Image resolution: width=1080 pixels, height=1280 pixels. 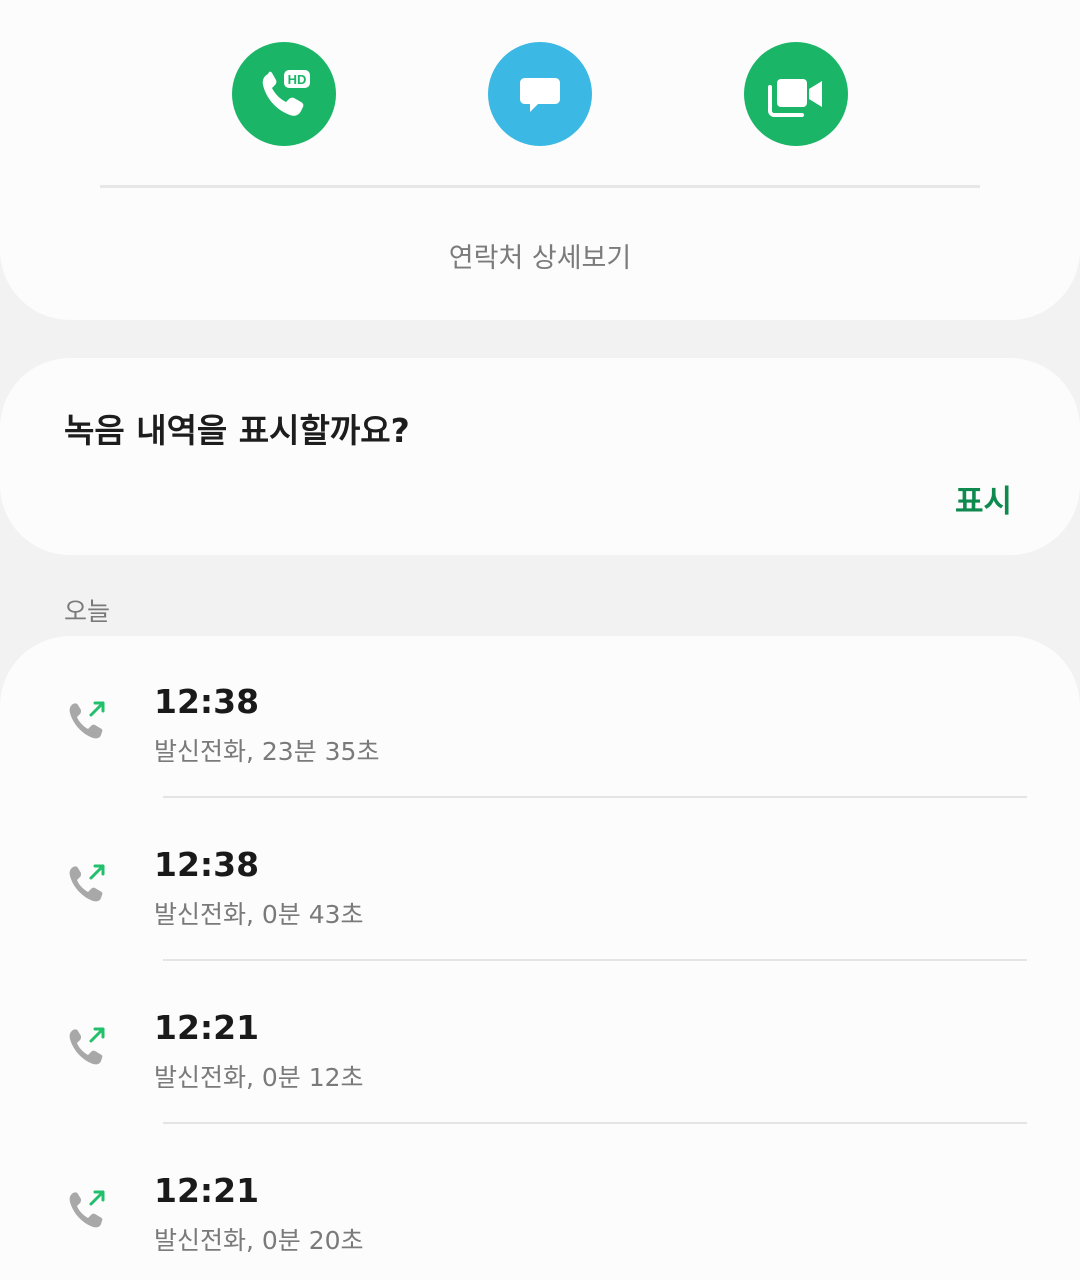 What do you see at coordinates (237, 430) in the screenshot?
I see `recording-question: 녹음 내역을 표시할까요?` at bounding box center [237, 430].